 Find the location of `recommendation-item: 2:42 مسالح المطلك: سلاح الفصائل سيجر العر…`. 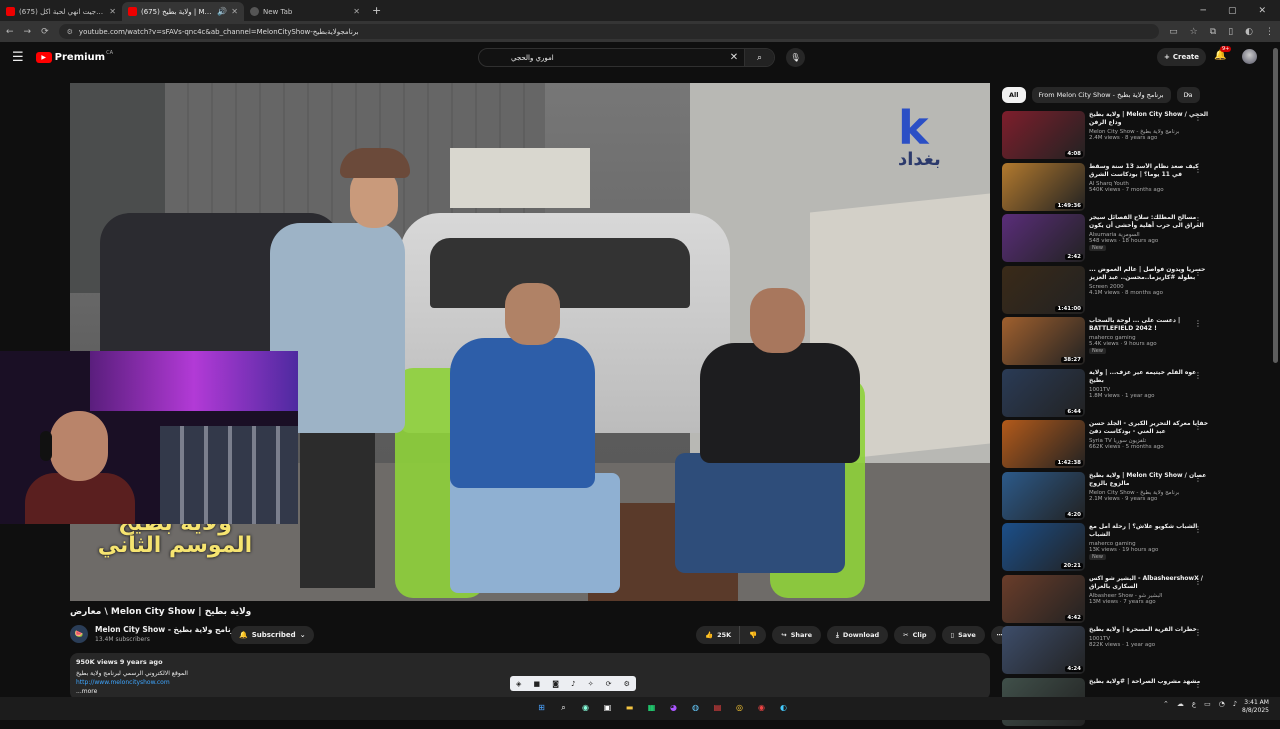

recommendation-item: 2:42 مسالح المطلك: سلاح الفصائل سيجر العر… is located at coordinates (1106, 239).